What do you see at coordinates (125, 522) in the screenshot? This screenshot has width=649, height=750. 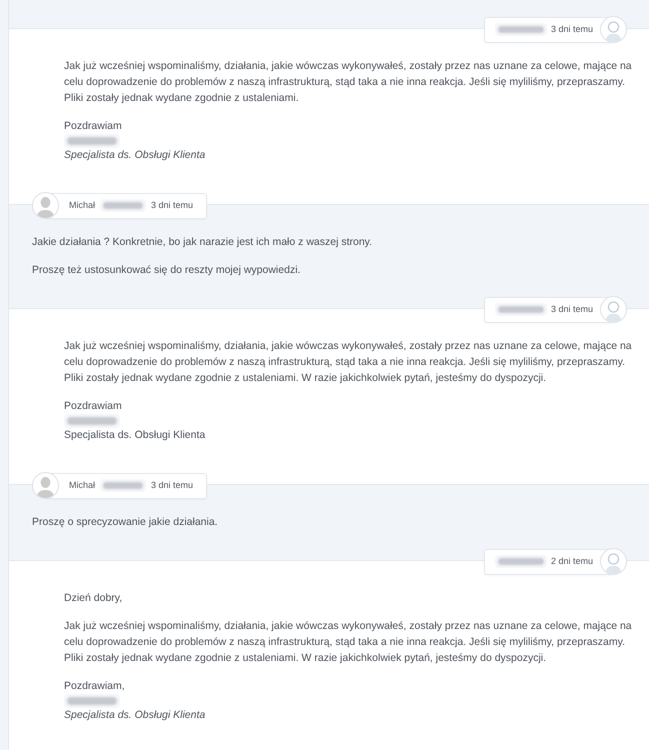 I see `message-text: Proszę o sprecyzowanie jakie działania.` at bounding box center [125, 522].